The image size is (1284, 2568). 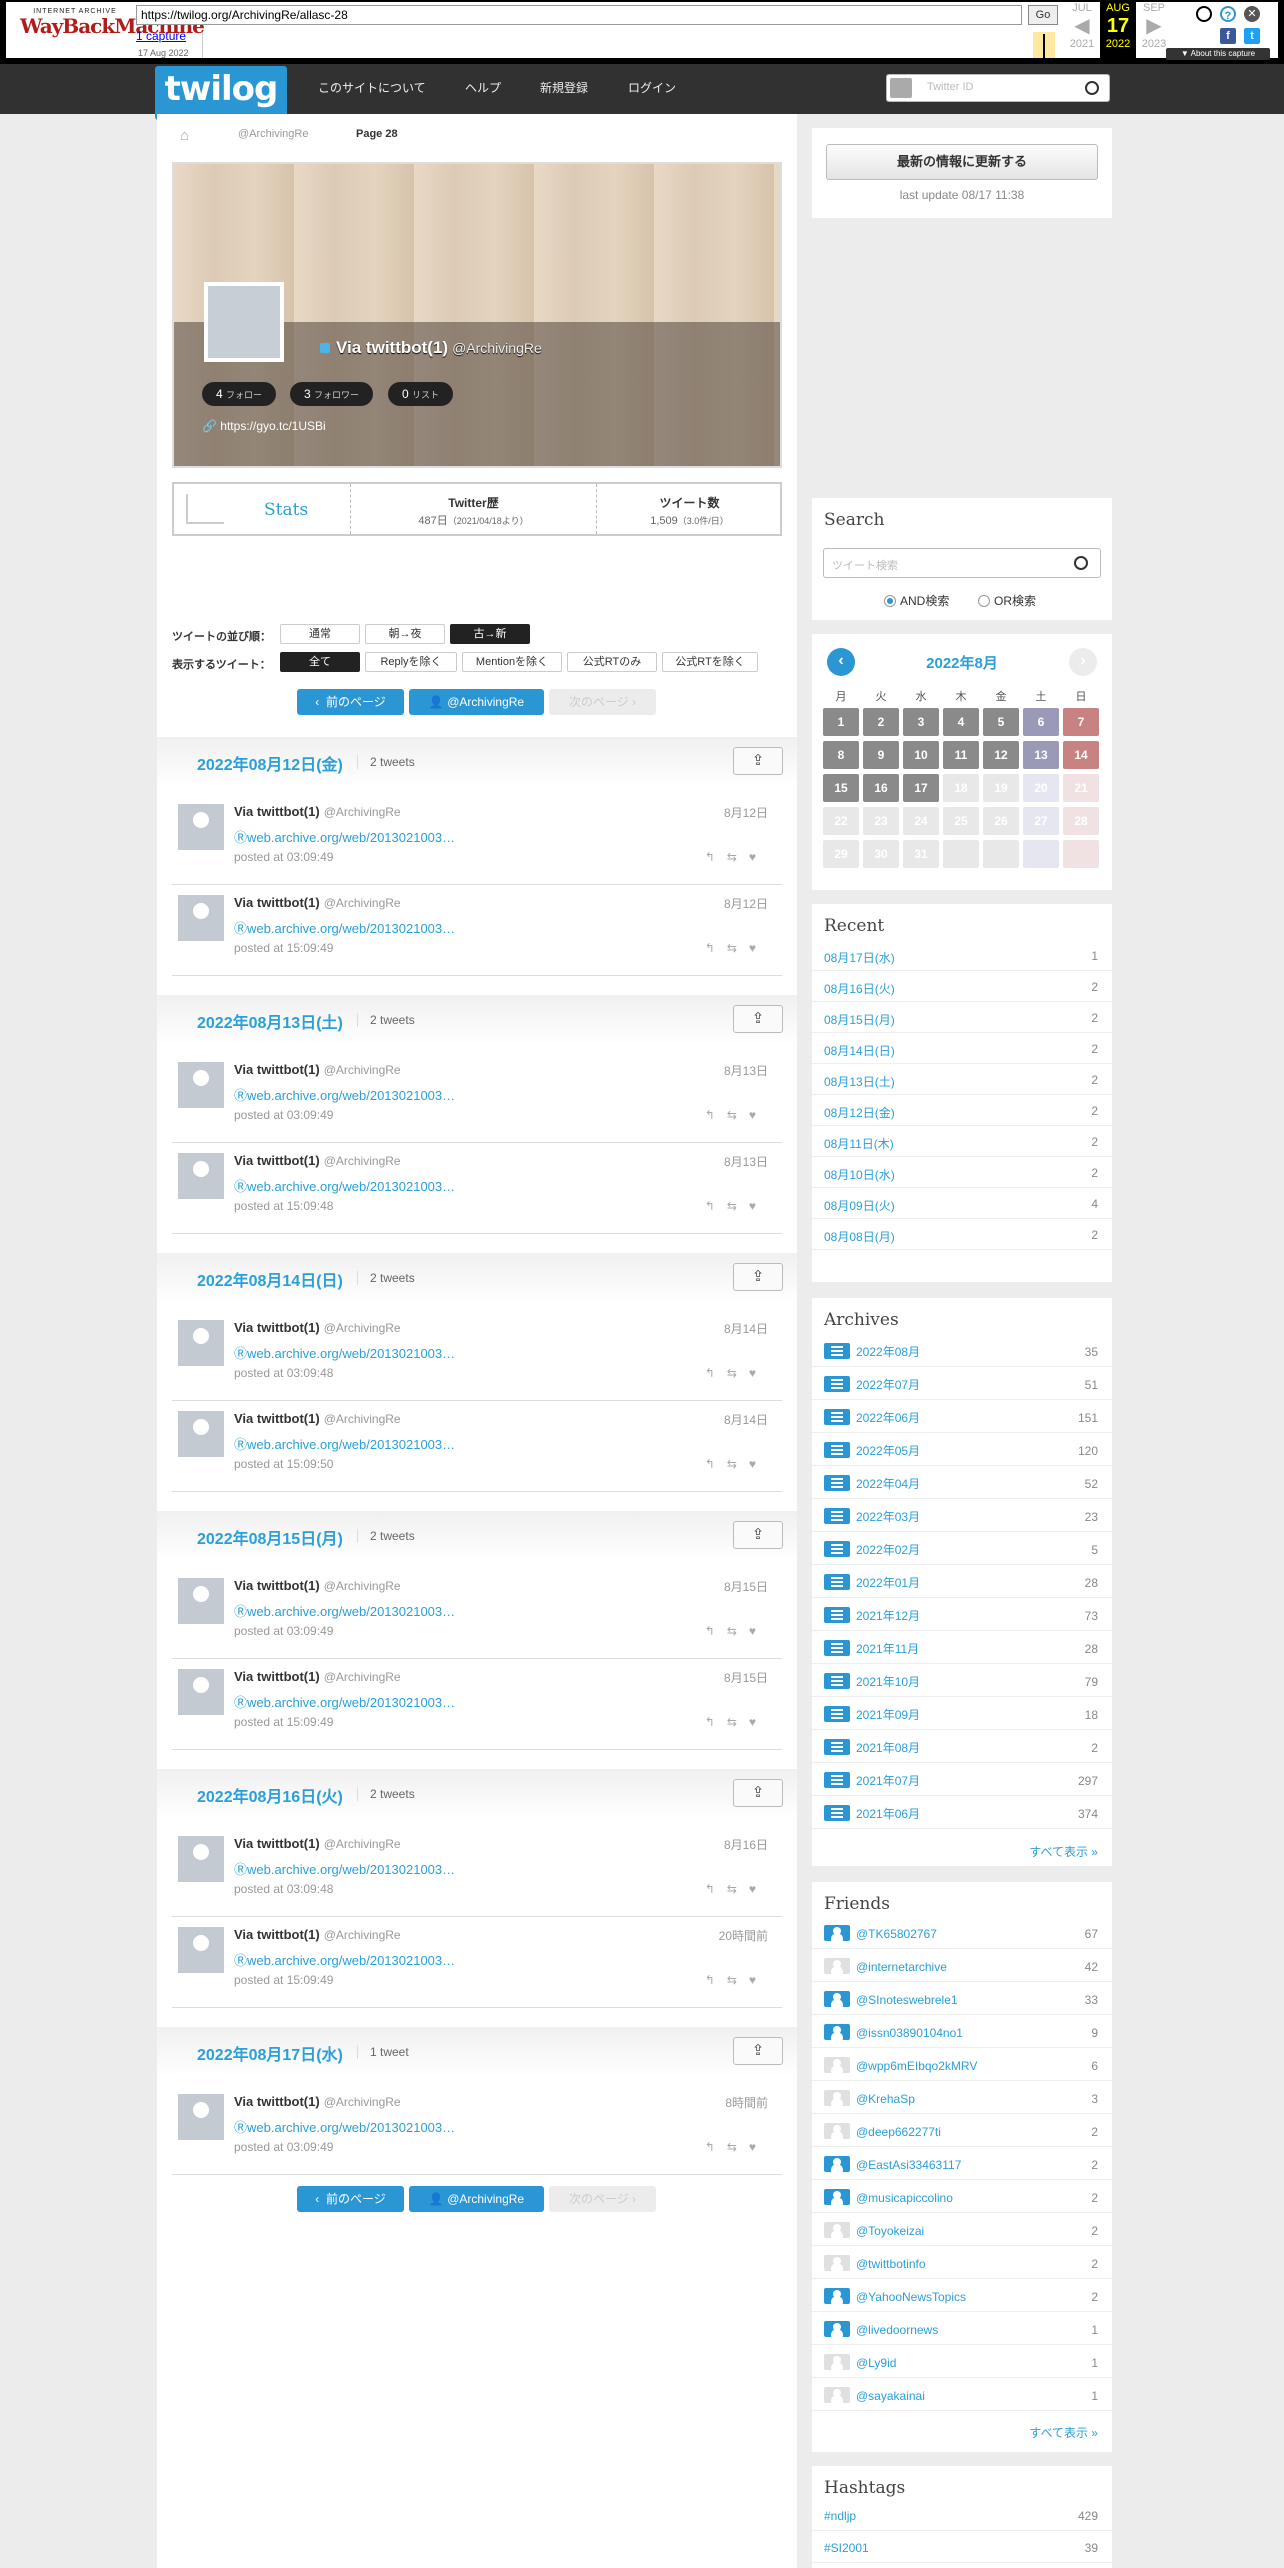 I want to click on friend-item: @Toyokeizai 2, so click(x=962, y=2230).